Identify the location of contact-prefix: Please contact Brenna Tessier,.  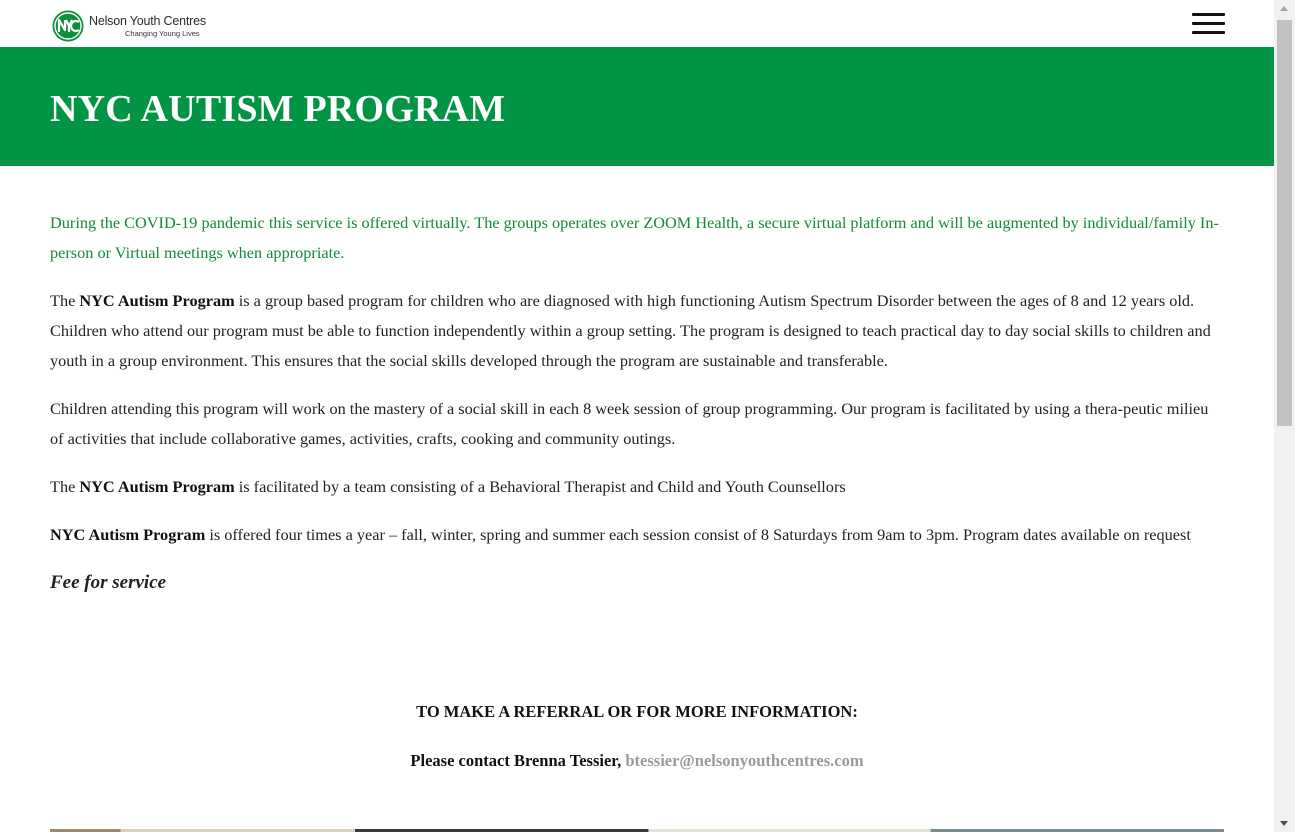
(518, 760).